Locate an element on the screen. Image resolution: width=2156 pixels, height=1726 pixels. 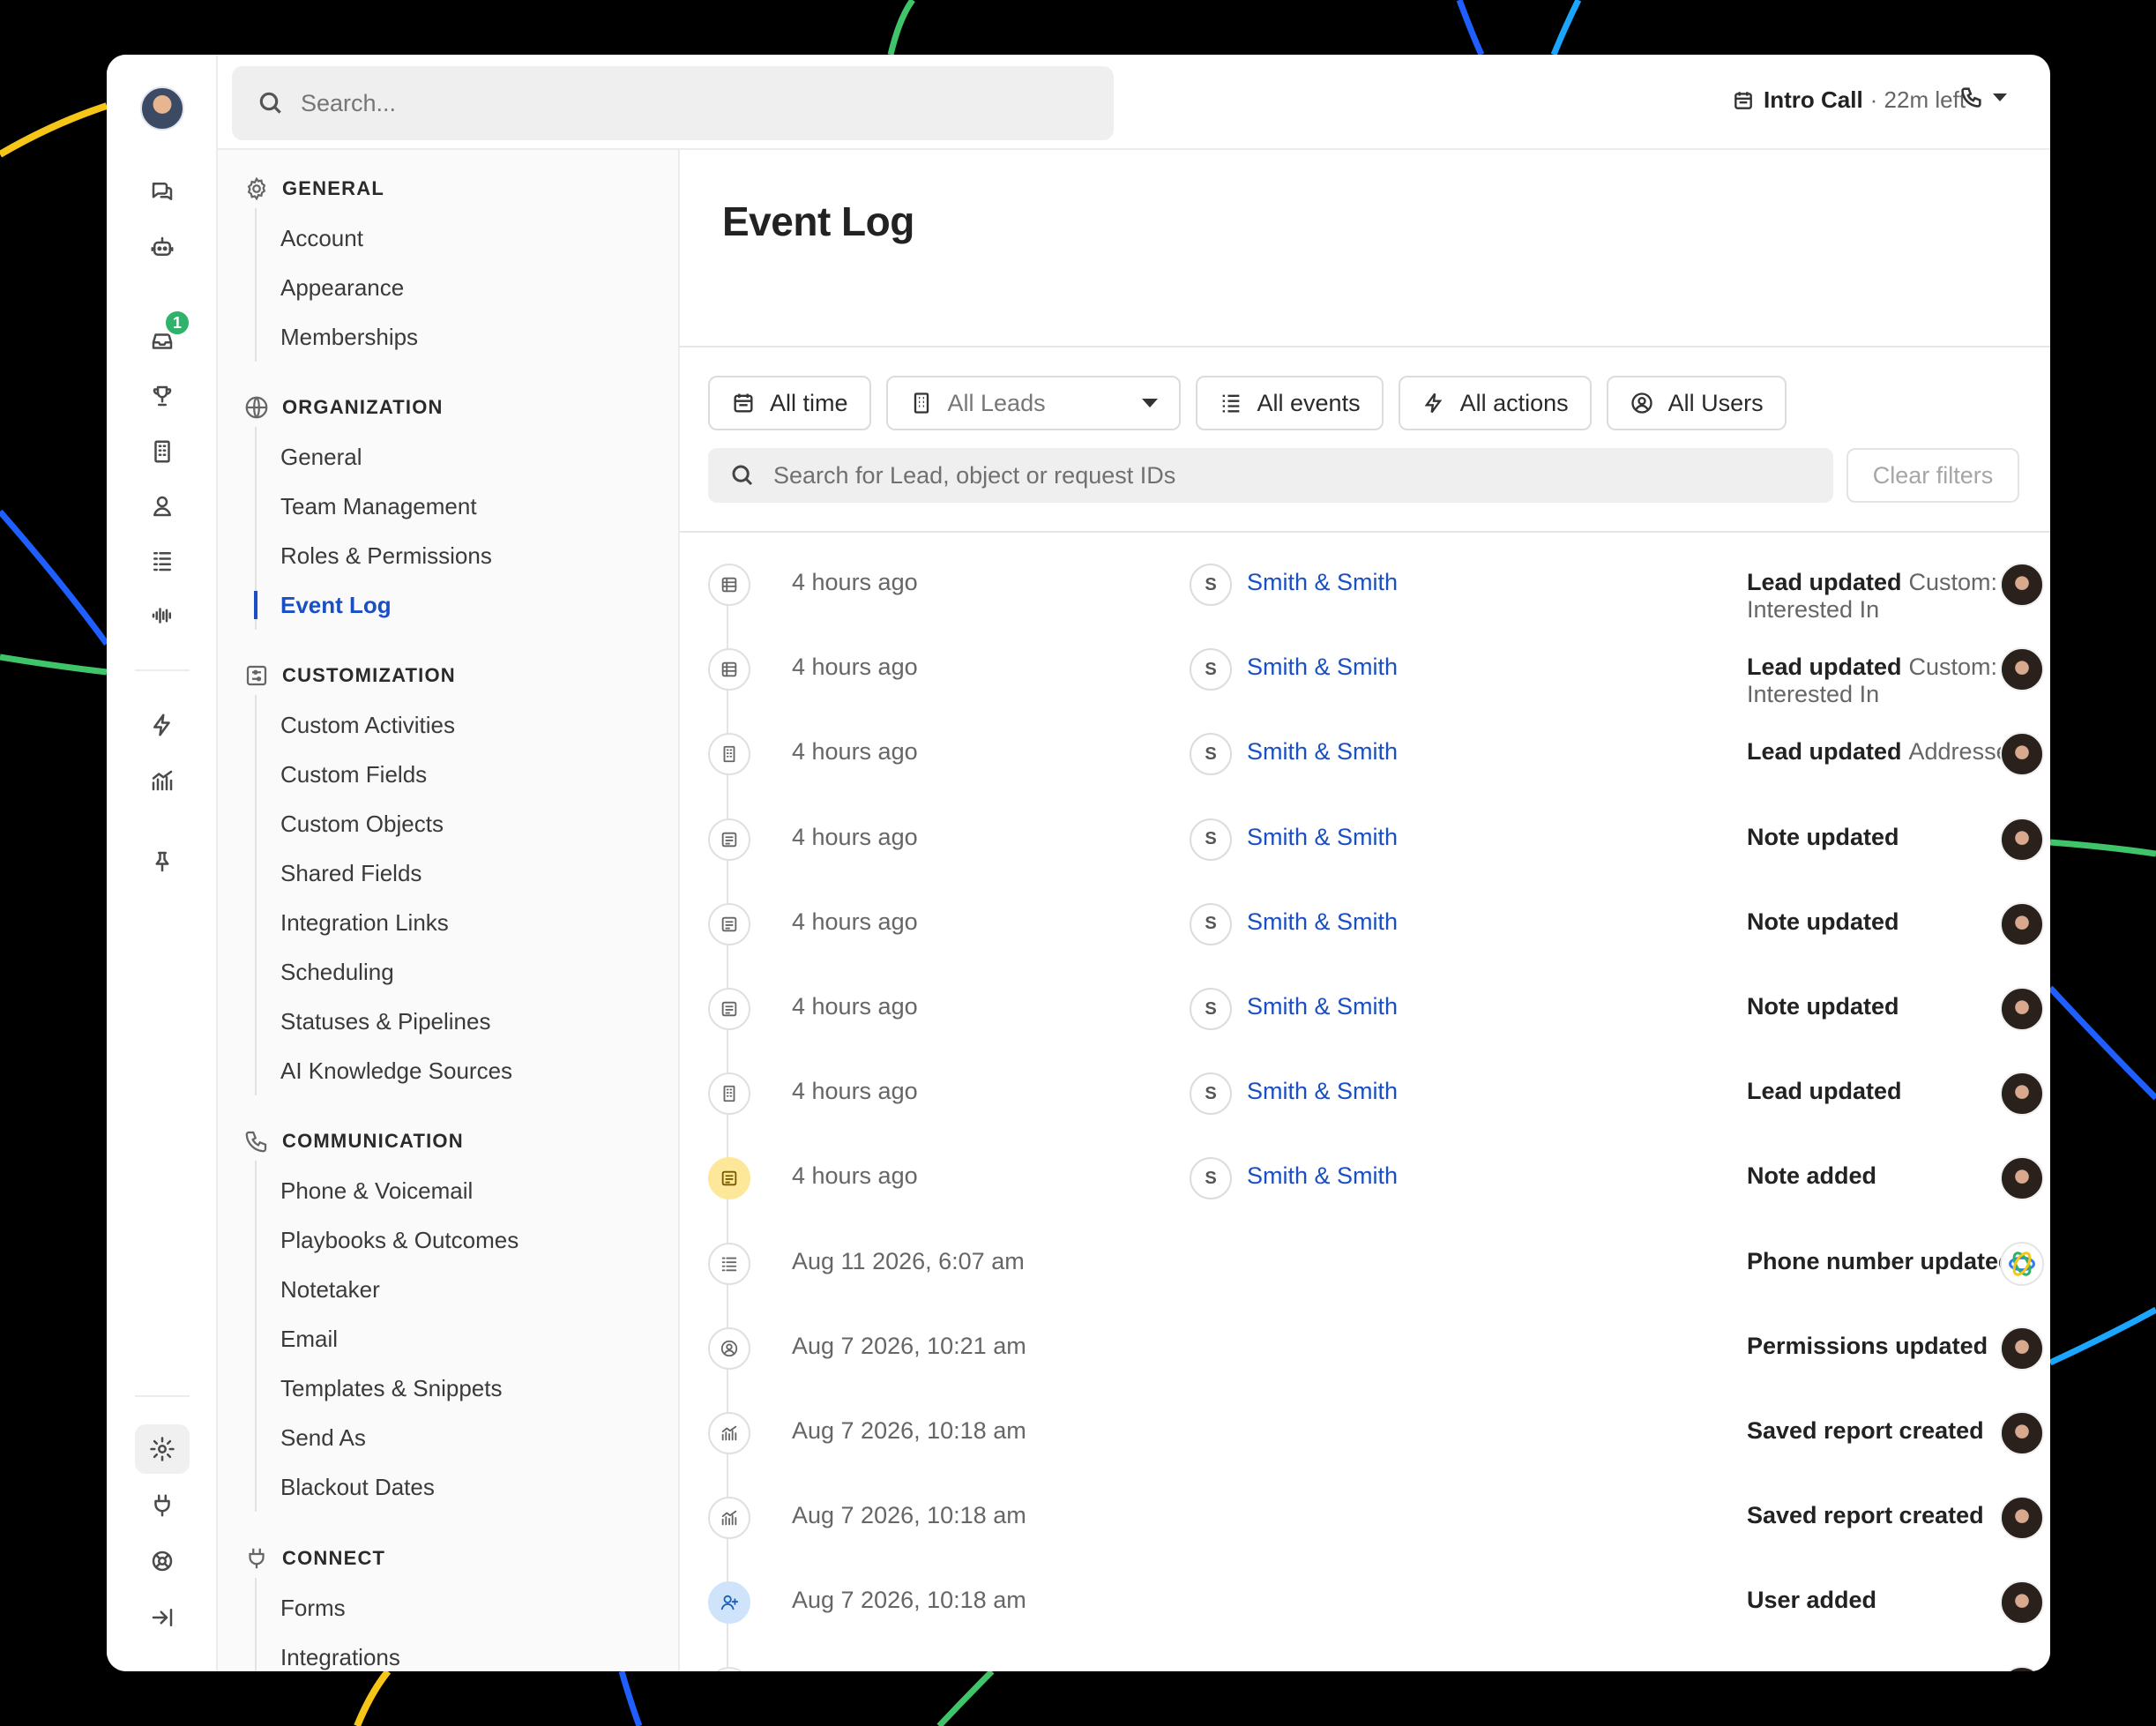
waveform-icon is located at coordinates (162, 615).